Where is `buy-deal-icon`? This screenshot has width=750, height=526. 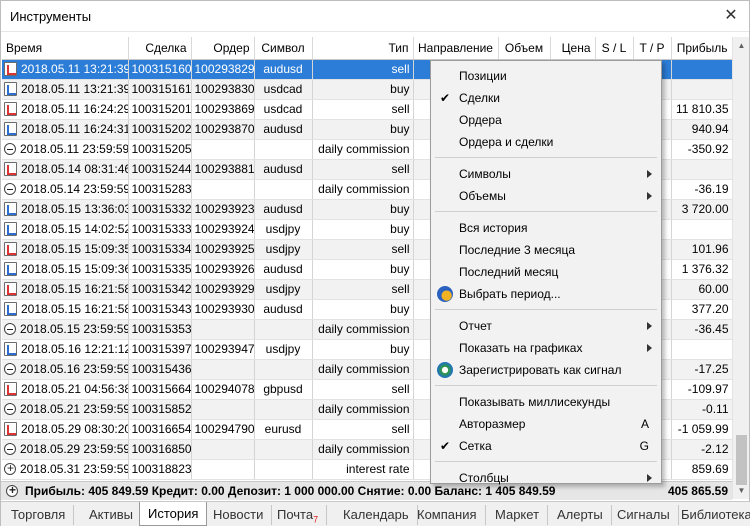
buy-deal-icon is located at coordinates (10, 349).